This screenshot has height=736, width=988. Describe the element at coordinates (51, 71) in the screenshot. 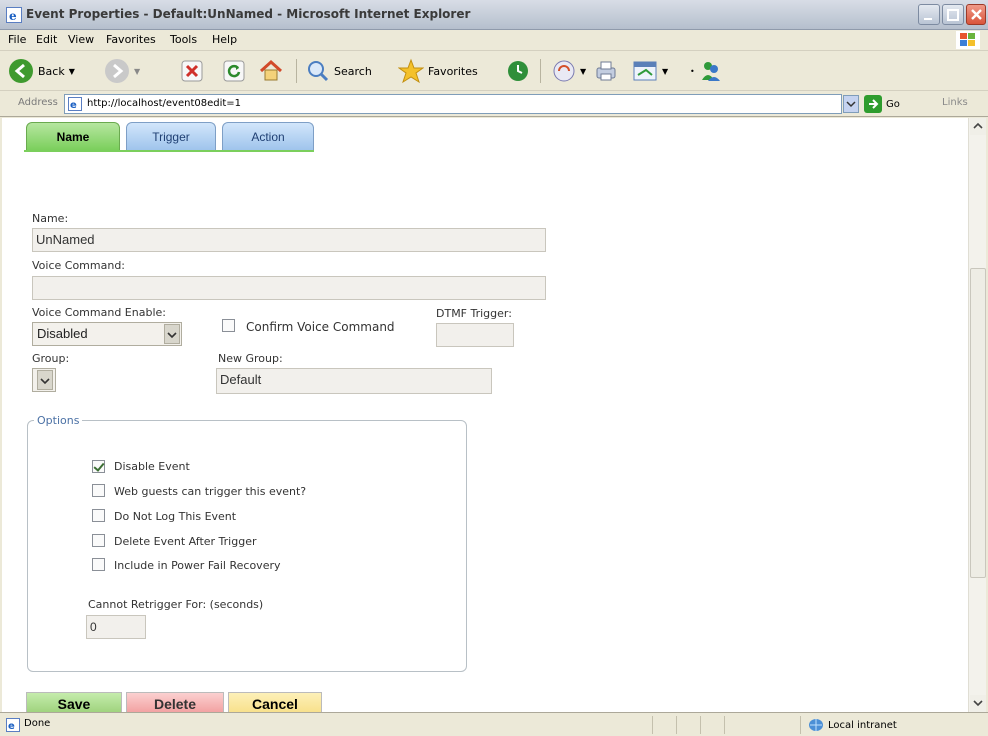

I see `back-label: Back` at that location.